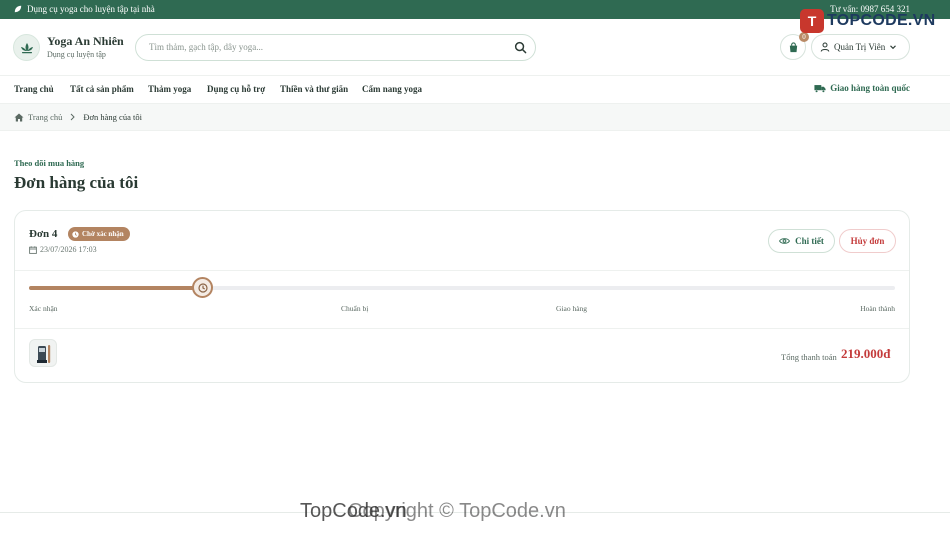 This screenshot has height=538, width=950. What do you see at coordinates (572, 308) in the screenshot?
I see `progress-step-shipping: Giao hàng` at bounding box center [572, 308].